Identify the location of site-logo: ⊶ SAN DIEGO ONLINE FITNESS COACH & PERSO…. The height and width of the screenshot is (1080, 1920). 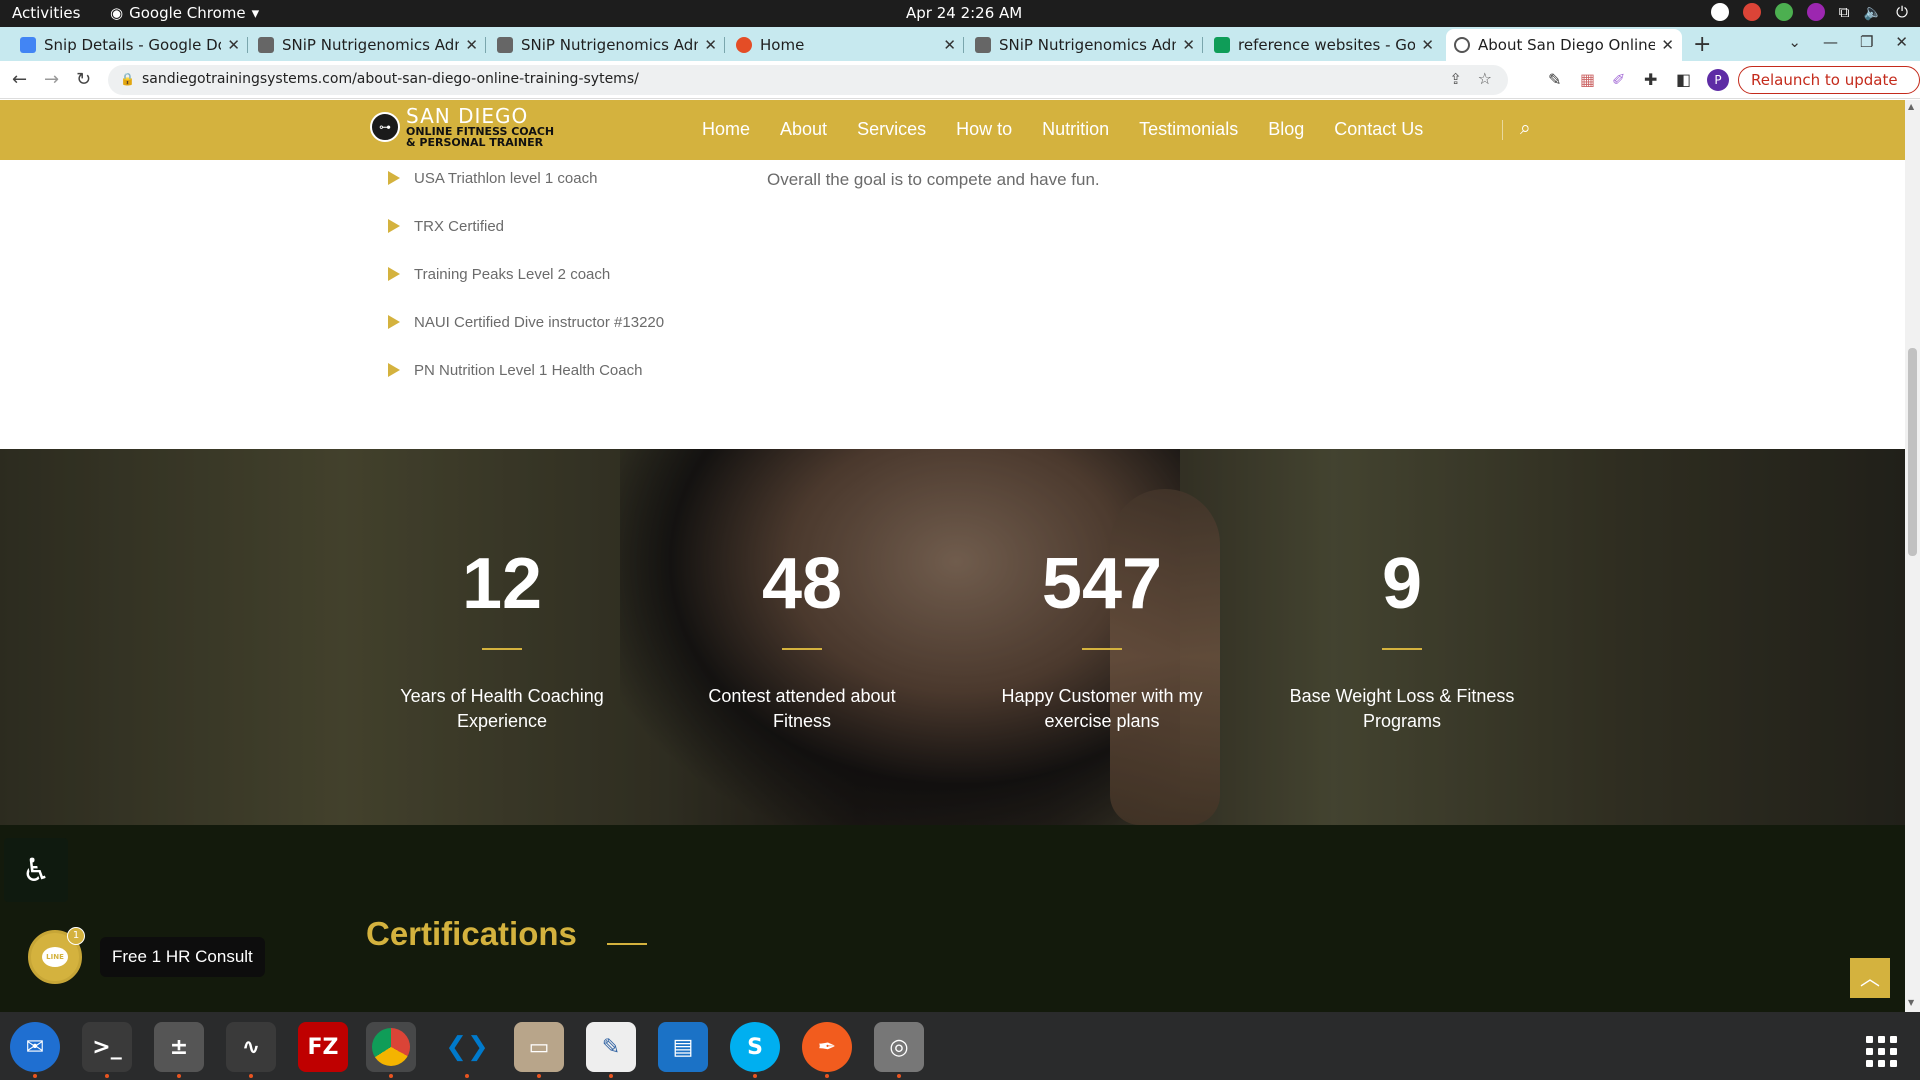
(462, 127).